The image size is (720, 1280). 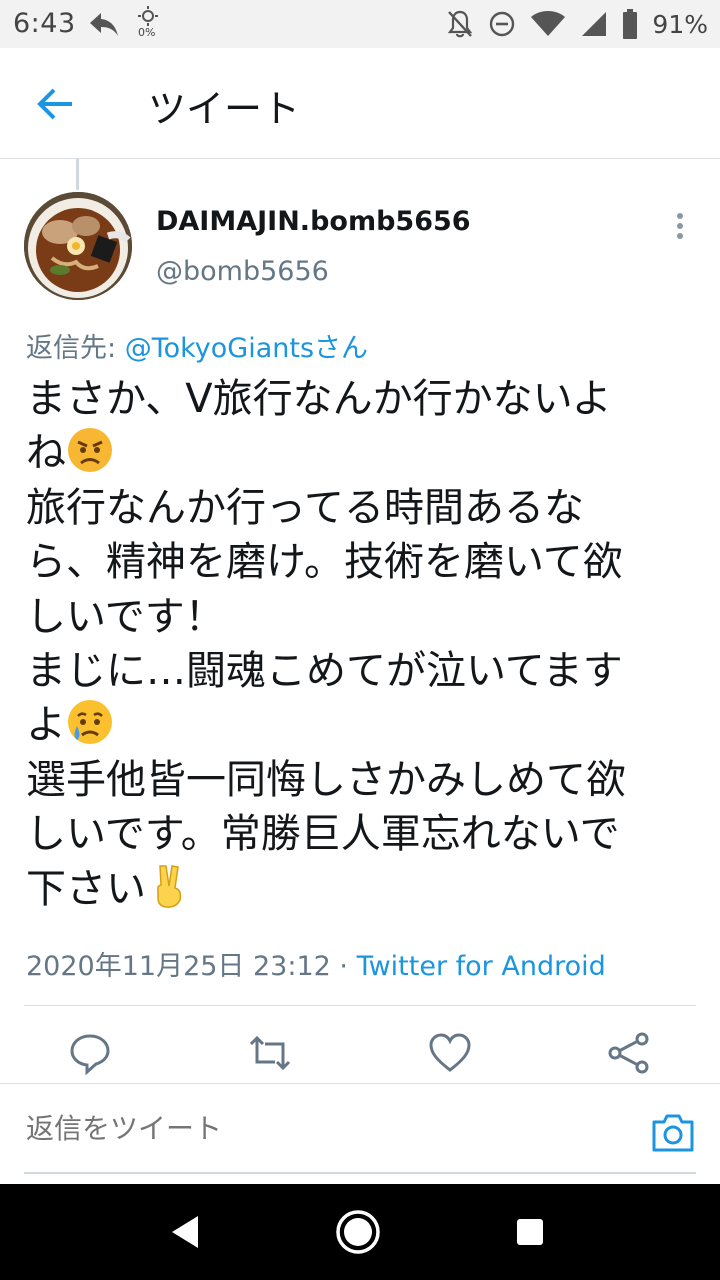 What do you see at coordinates (360, 1173) in the screenshot?
I see `composer-underline` at bounding box center [360, 1173].